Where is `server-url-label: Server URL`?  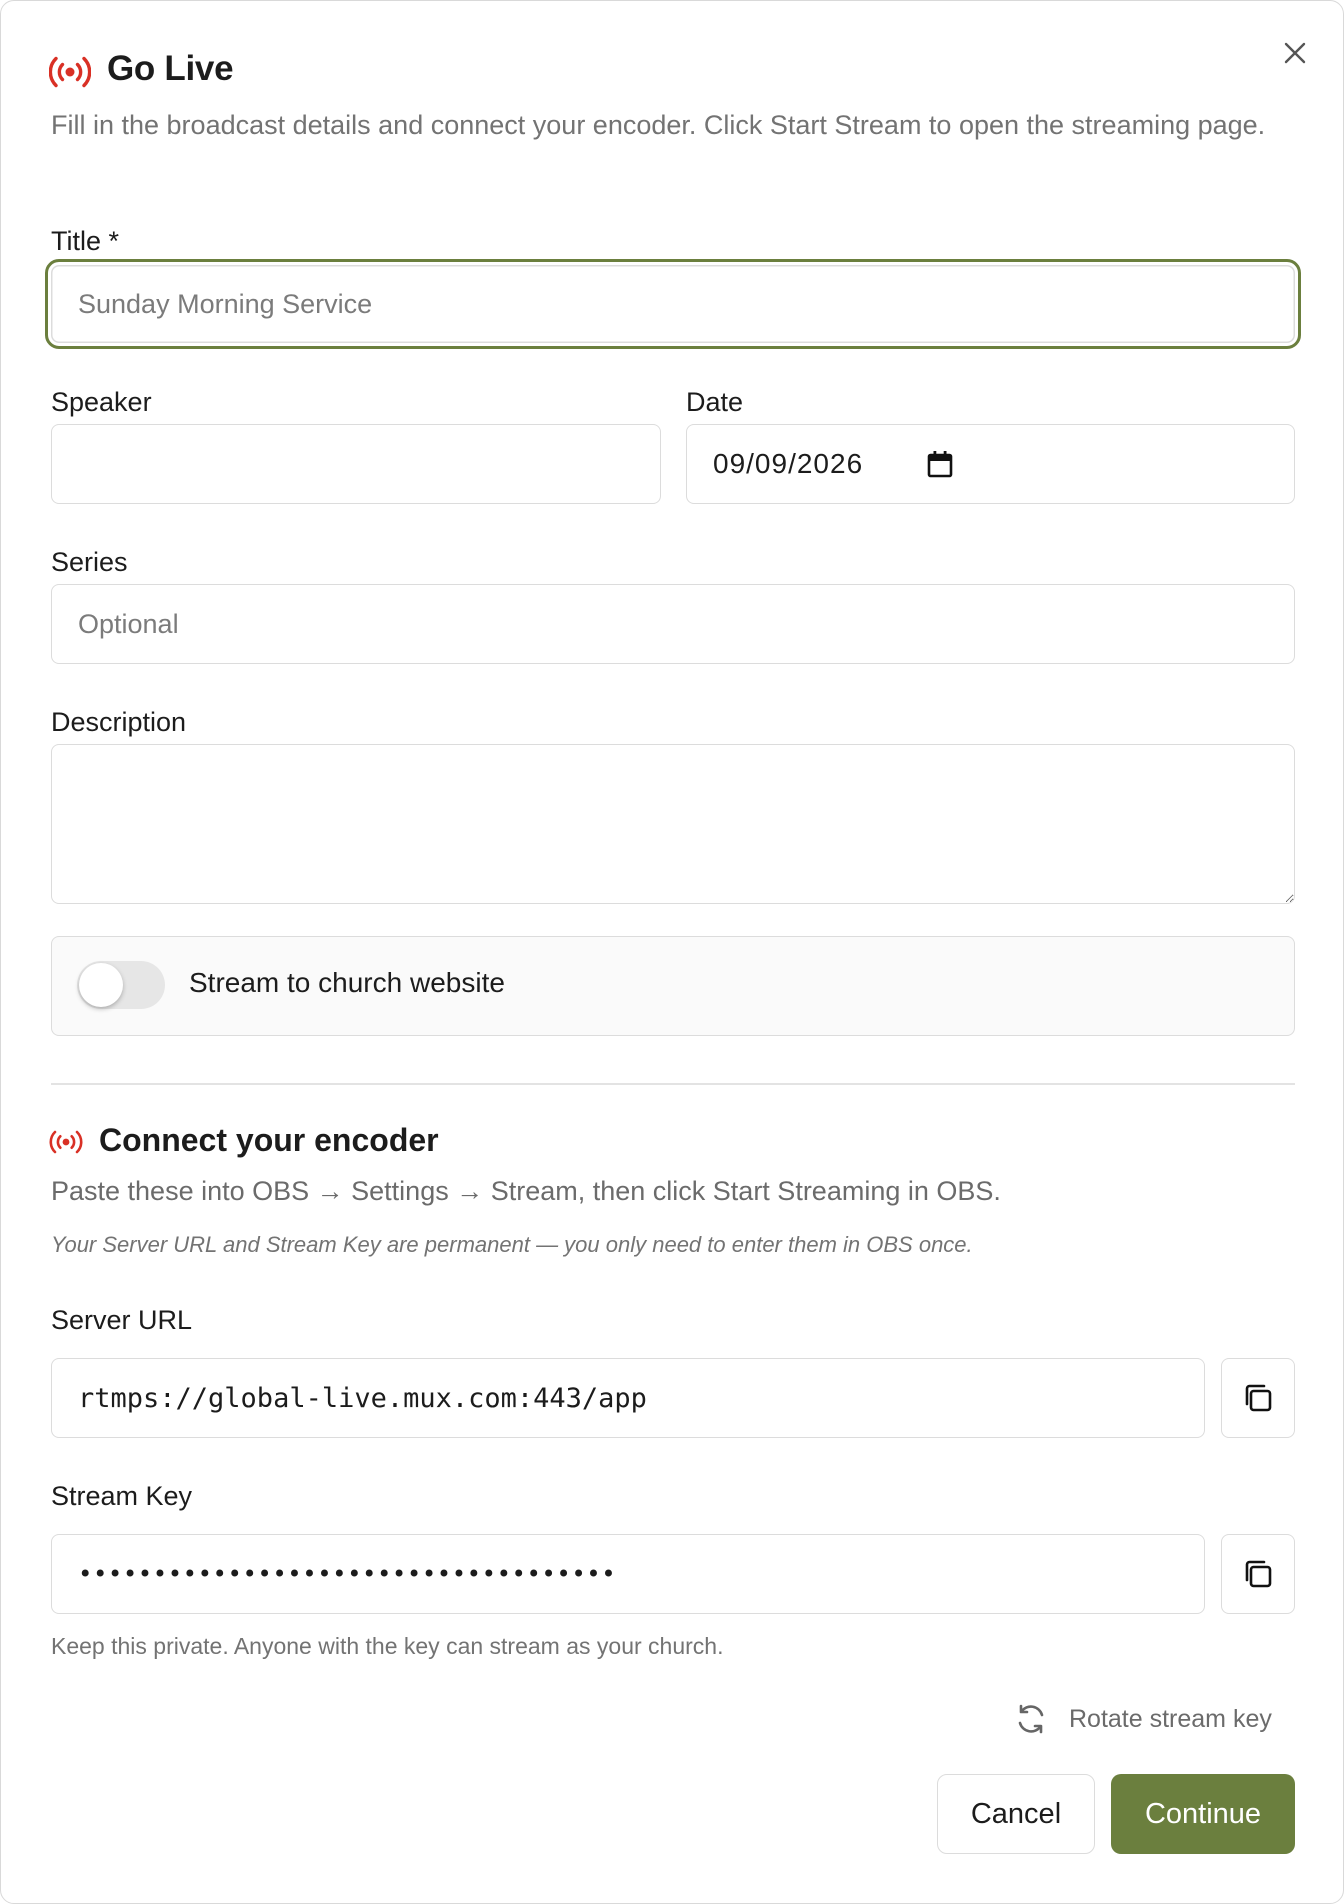 server-url-label: Server URL is located at coordinates (122, 1320).